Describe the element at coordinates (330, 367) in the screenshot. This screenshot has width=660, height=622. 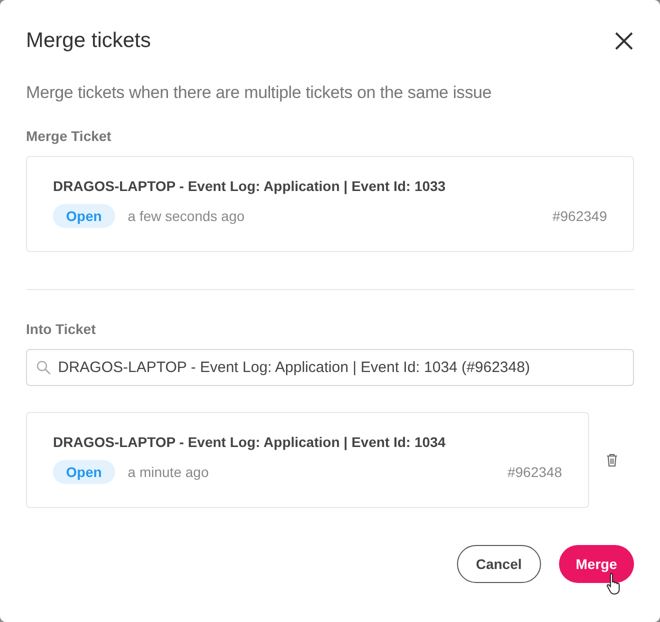
I see `search-field: DRAGOS-LAPTOP - Event Log: Application | Event Id: 1034 (#962348)` at that location.